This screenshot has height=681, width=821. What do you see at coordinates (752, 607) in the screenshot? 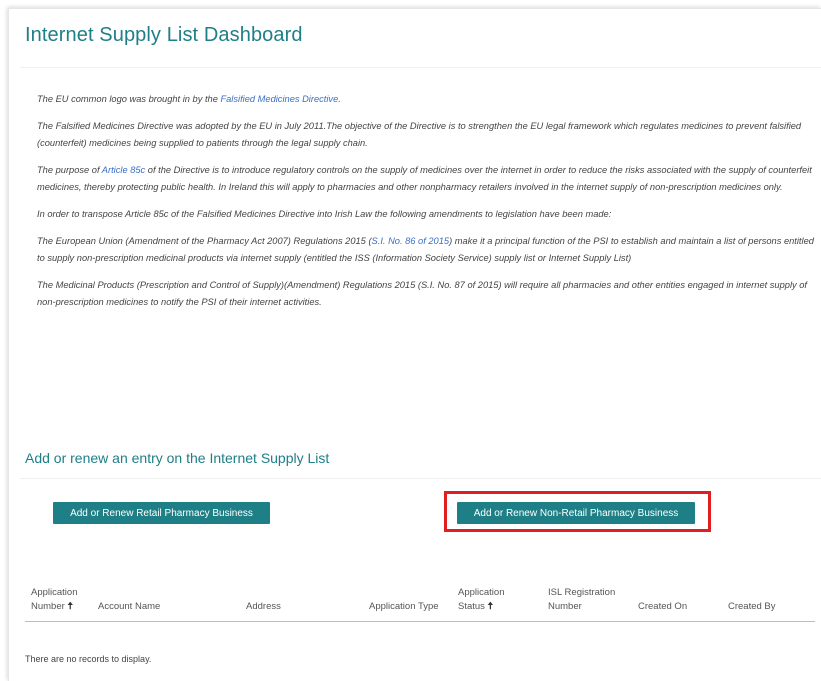
I see `column-header-created-by: Created By` at bounding box center [752, 607].